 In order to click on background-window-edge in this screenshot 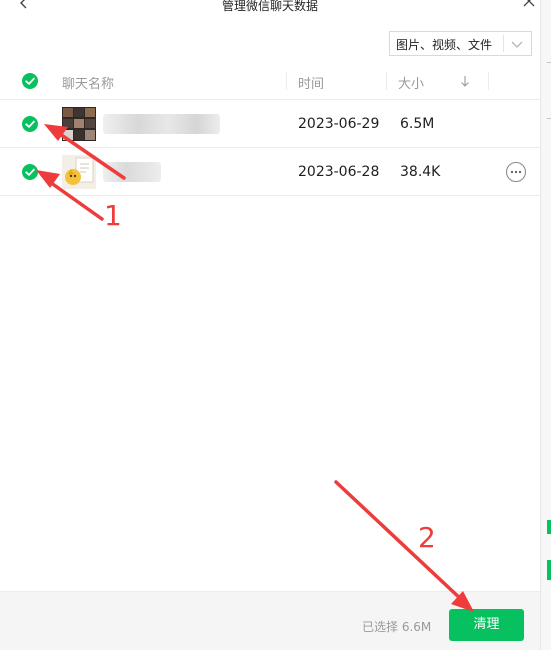, I will do `click(545, 325)`.